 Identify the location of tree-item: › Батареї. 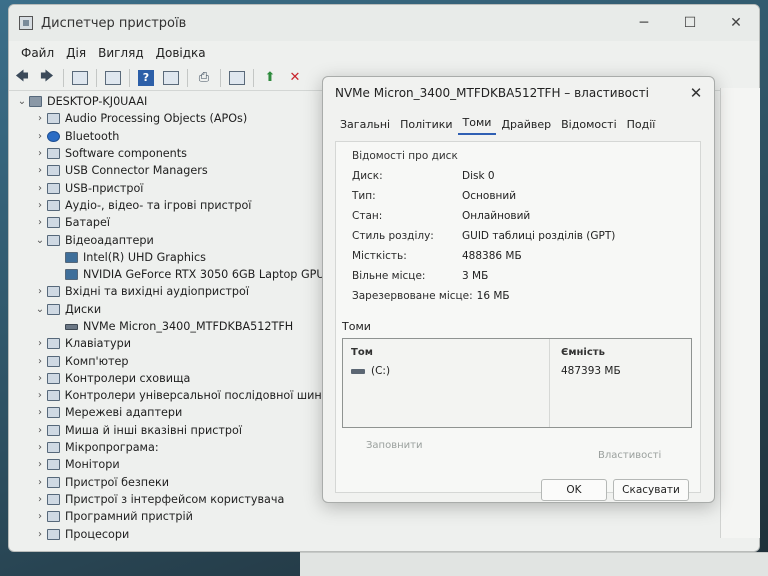
(172, 222).